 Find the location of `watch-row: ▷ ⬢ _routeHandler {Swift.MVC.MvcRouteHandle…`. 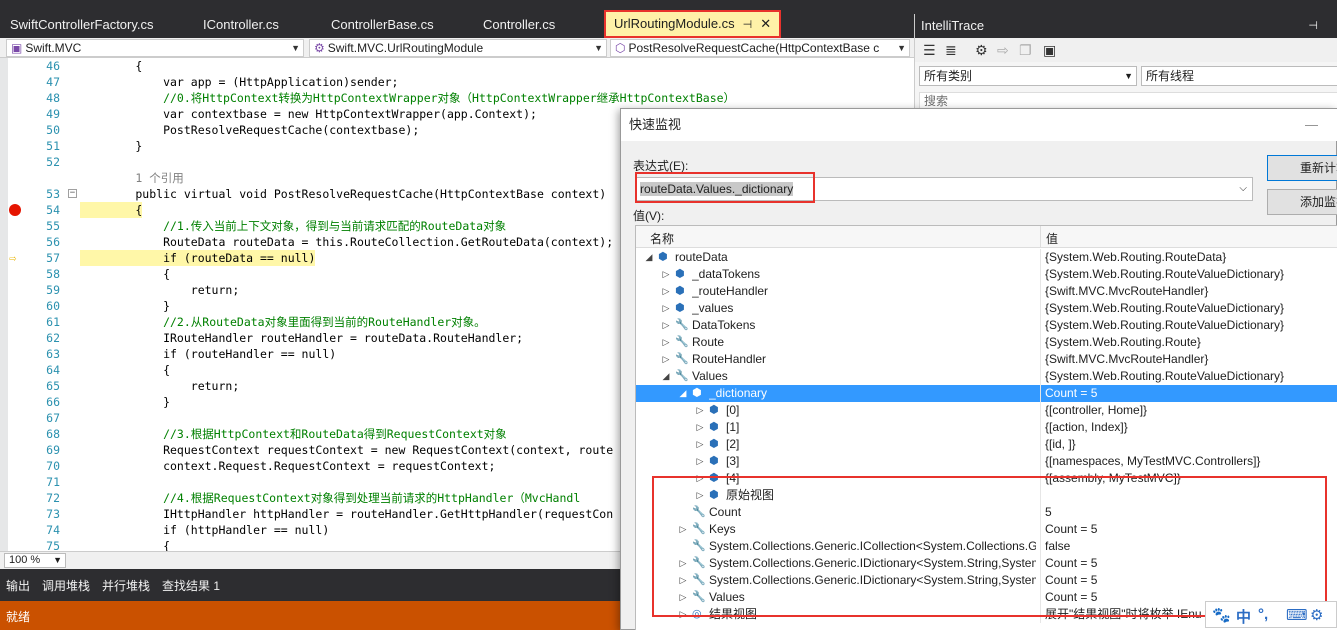

watch-row: ▷ ⬢ _routeHandler {Swift.MVC.MvcRouteHandle… is located at coordinates (986, 291).